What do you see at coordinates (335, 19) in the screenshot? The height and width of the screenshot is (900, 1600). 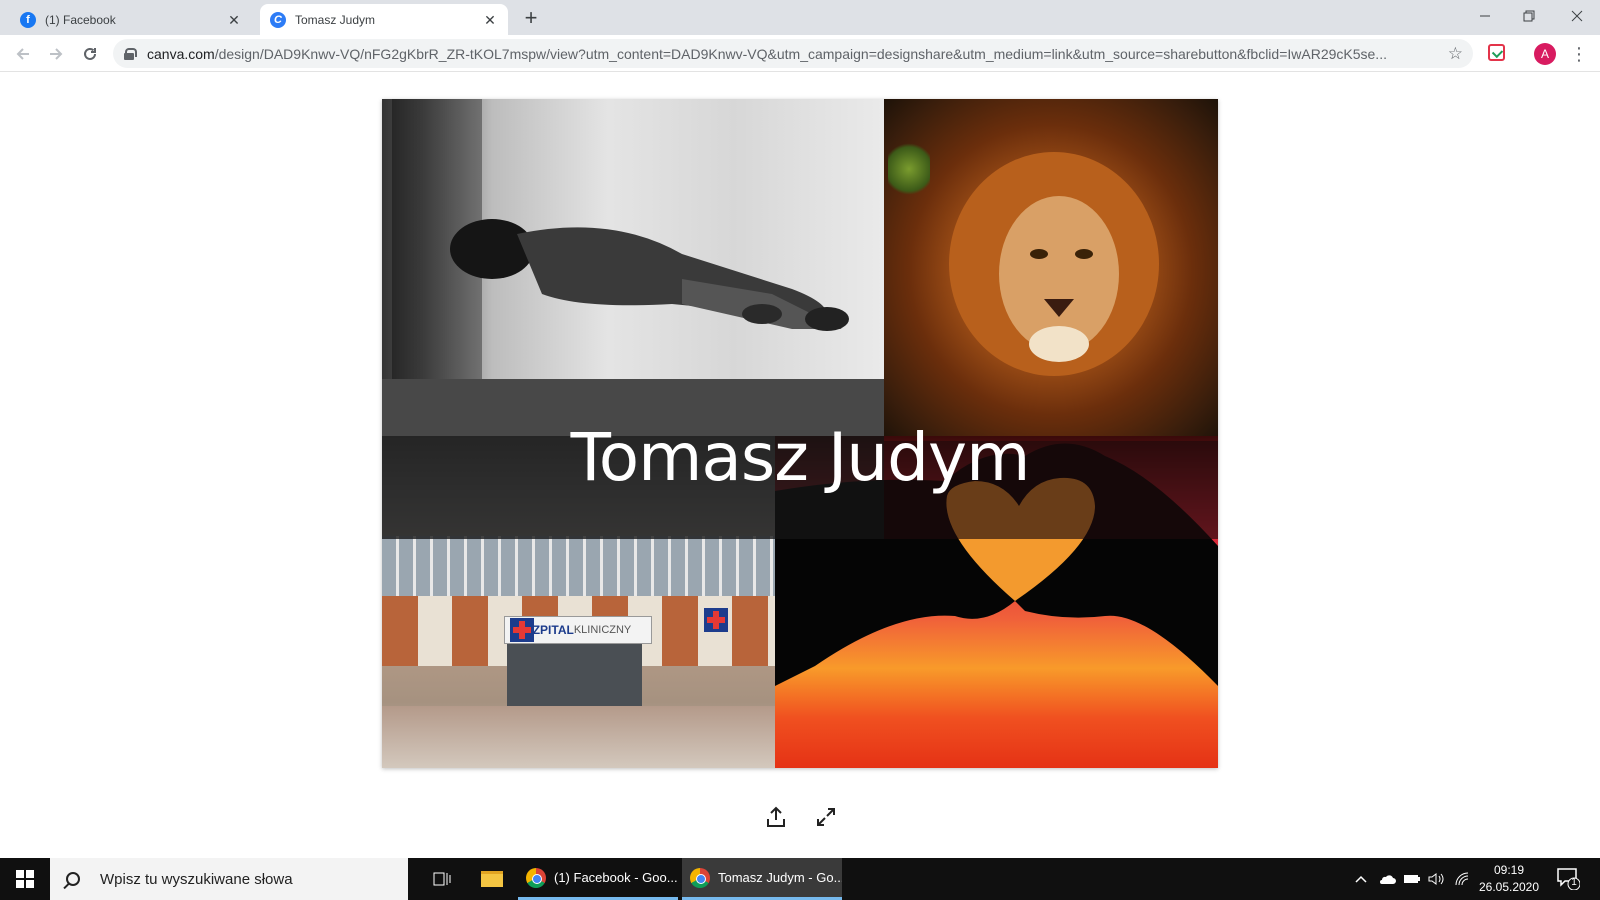 I see `tab-title: Tomasz Judym` at bounding box center [335, 19].